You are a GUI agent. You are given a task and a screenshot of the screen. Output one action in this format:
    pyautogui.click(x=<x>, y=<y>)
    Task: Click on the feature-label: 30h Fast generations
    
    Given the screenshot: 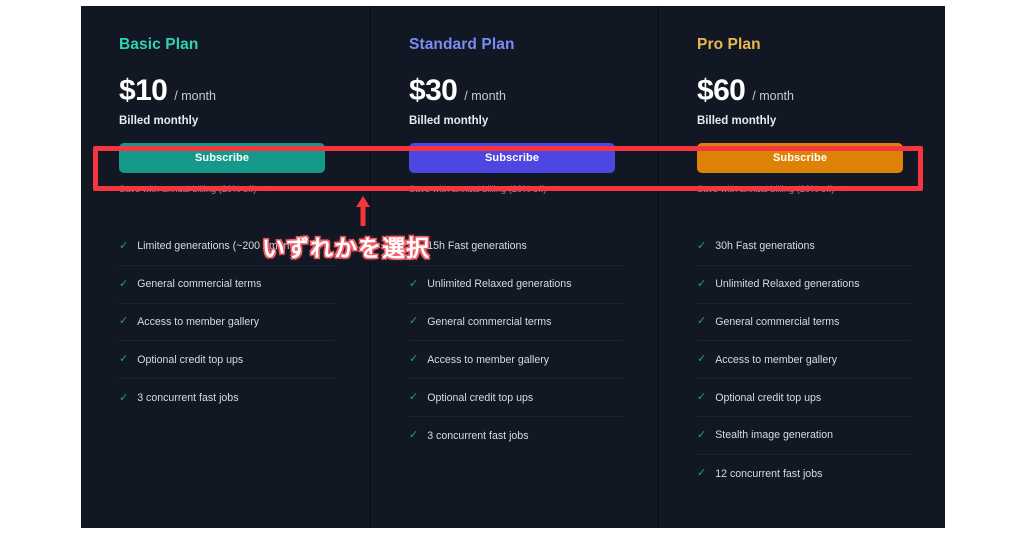 What is the action you would take?
    pyautogui.click(x=765, y=246)
    